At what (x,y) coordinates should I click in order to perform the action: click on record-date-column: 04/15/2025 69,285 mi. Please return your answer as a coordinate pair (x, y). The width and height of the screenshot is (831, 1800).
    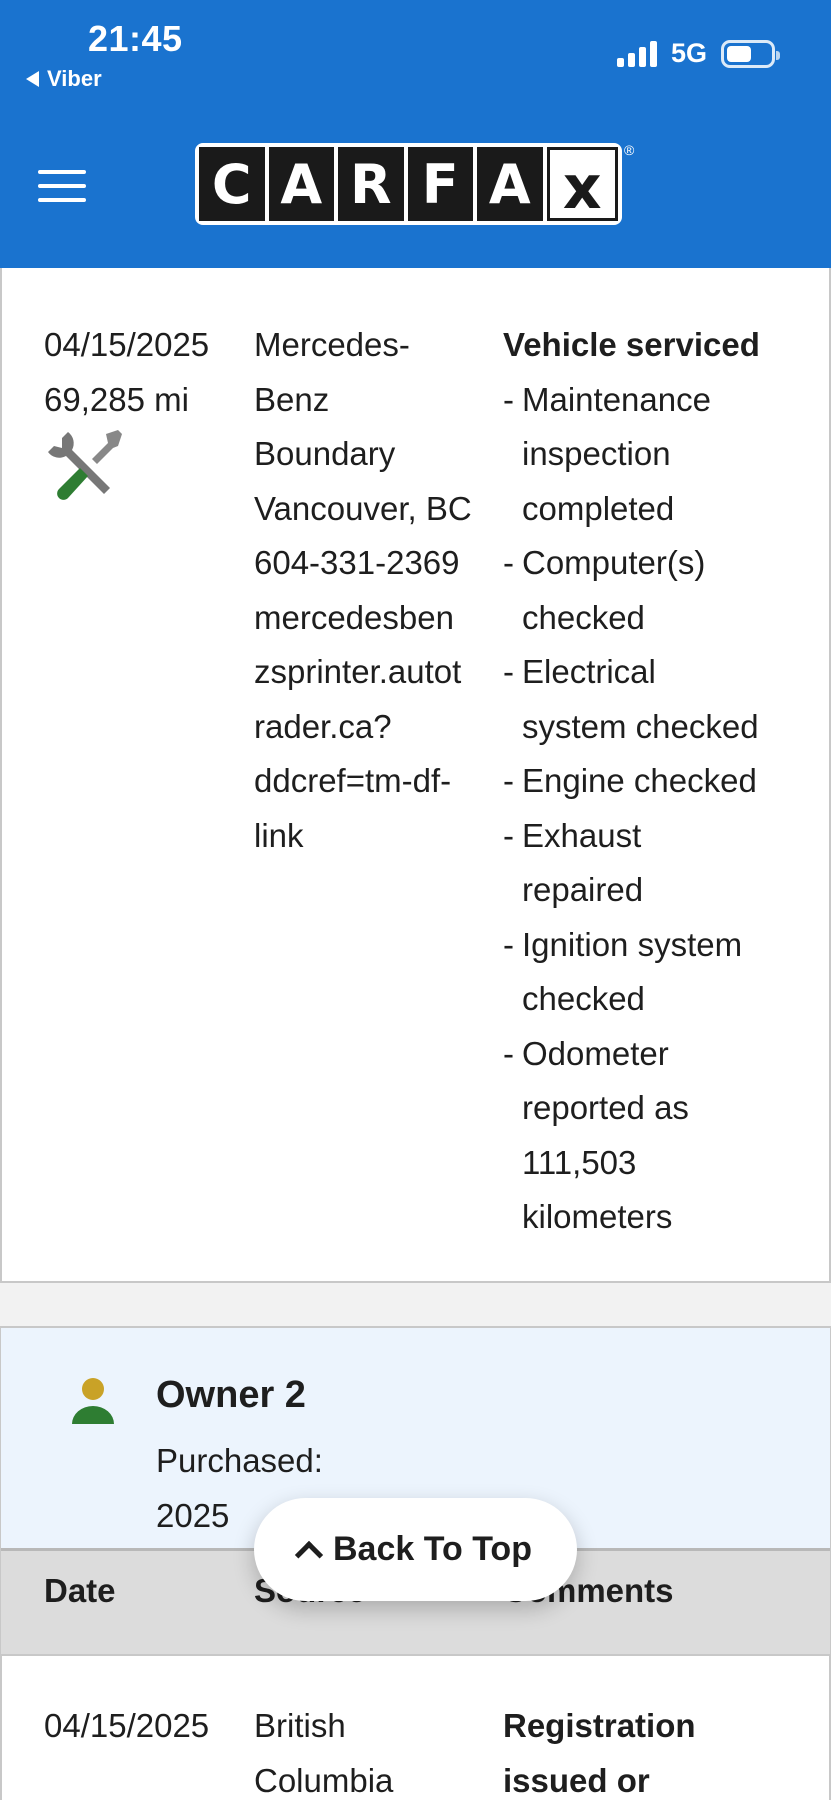
    Looking at the image, I should click on (126, 372).